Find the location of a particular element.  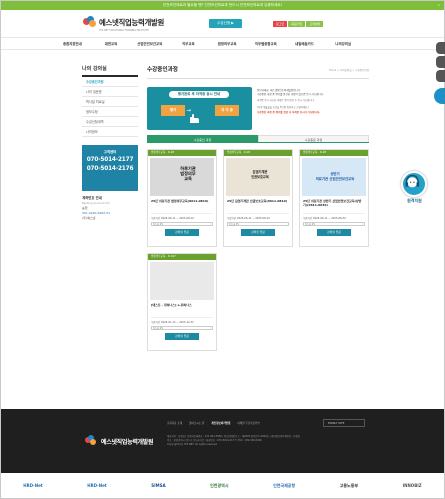

call-center-title: 고객센터 is located at coordinates (110, 152).